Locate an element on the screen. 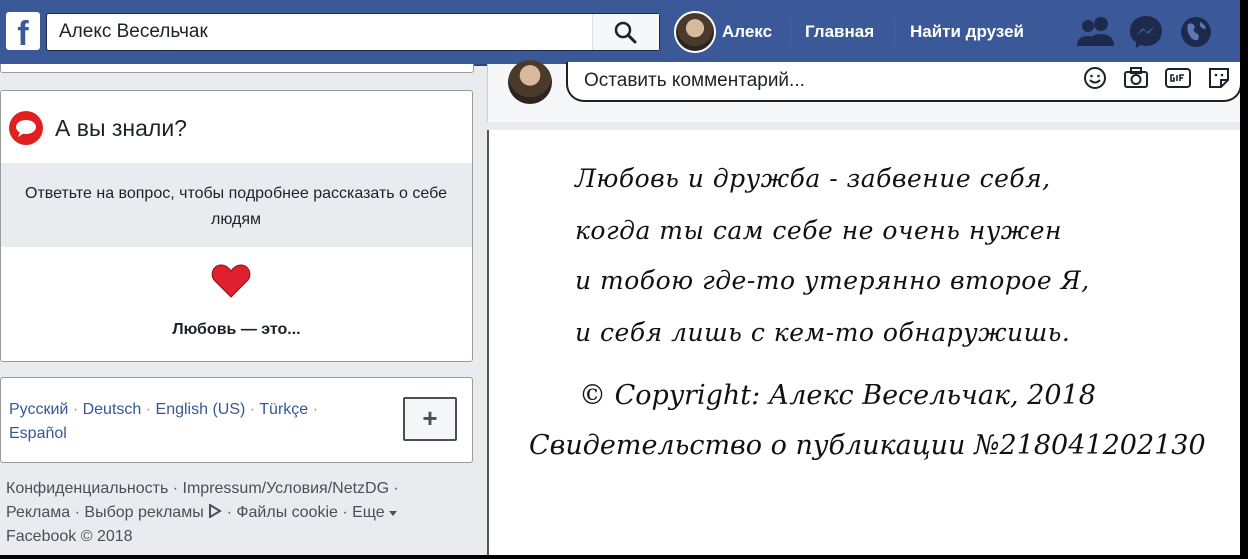  comment-box is located at coordinates (903, 82).